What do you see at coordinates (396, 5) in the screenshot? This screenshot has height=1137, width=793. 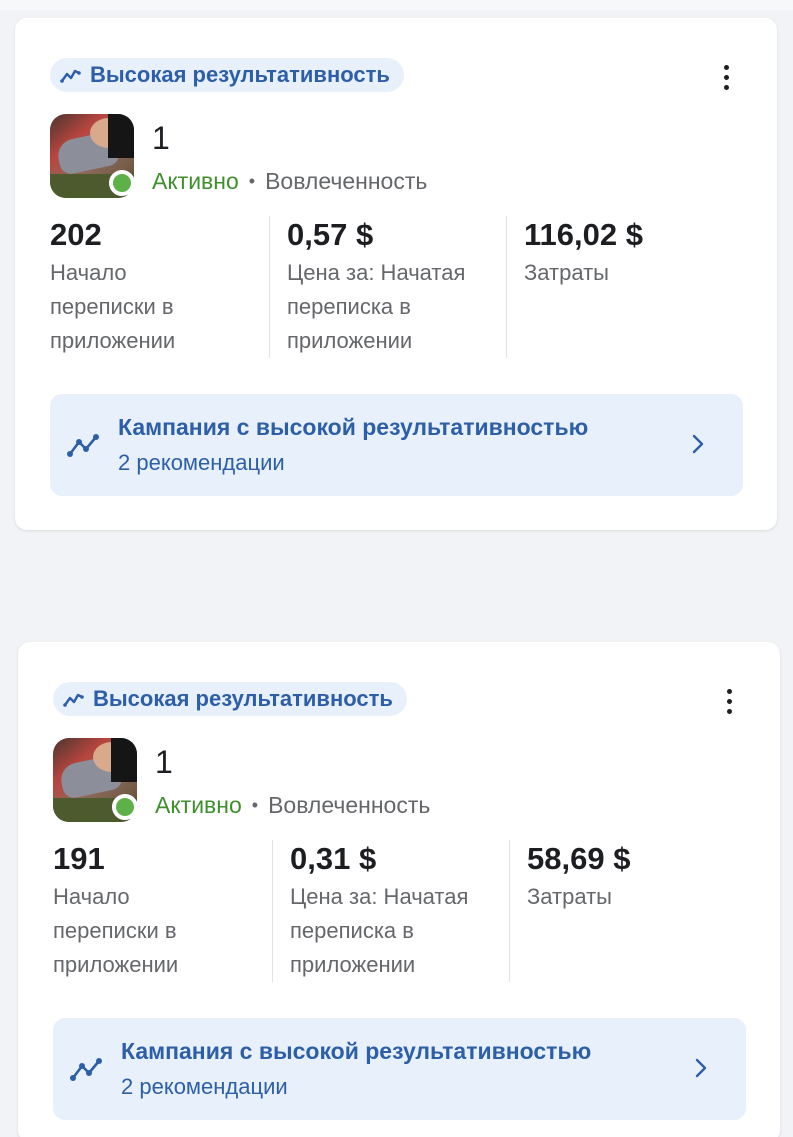 I see `top-strip` at bounding box center [396, 5].